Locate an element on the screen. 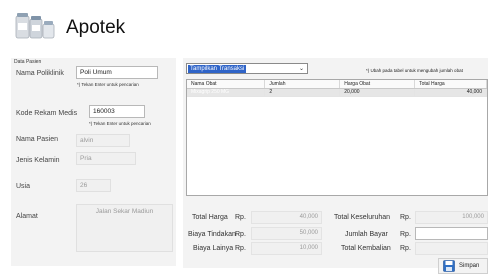 This screenshot has height=274, width=488. save-button: Simpan is located at coordinates (463, 266).